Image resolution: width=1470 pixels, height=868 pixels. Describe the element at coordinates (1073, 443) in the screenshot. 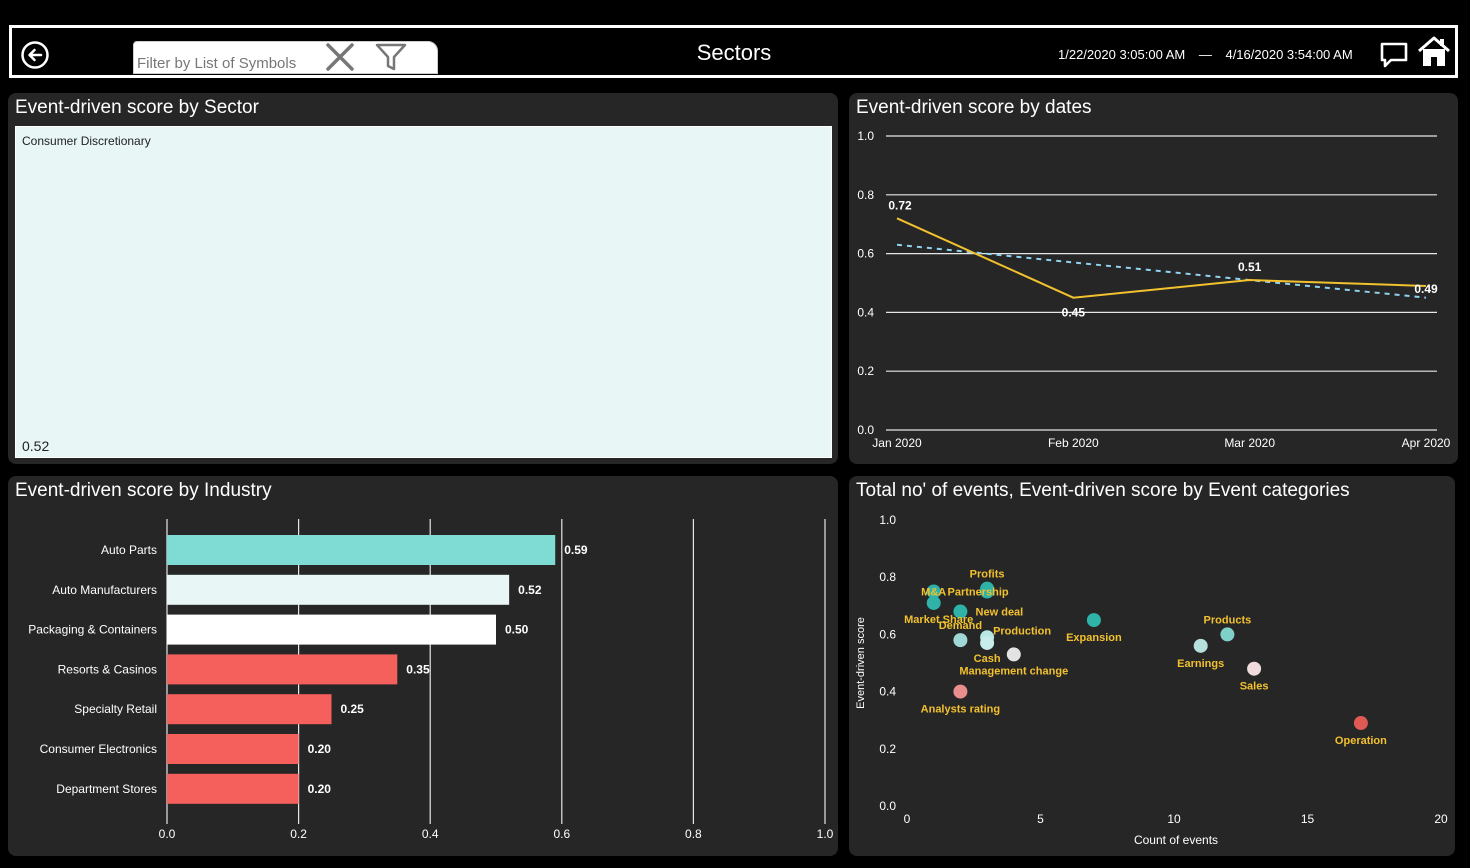

I see `x-tick-label: Feb 2020` at that location.